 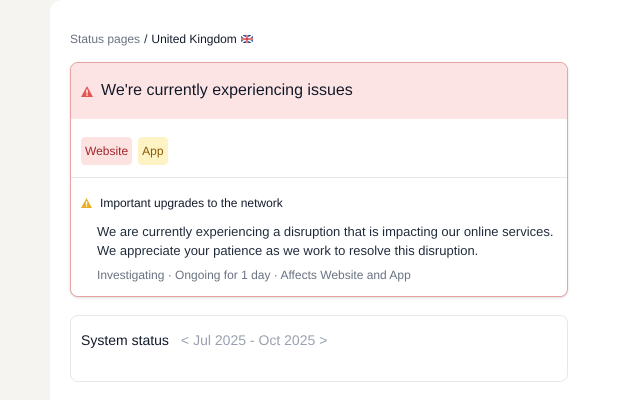 What do you see at coordinates (323, 340) in the screenshot?
I see `next-button: >` at bounding box center [323, 340].